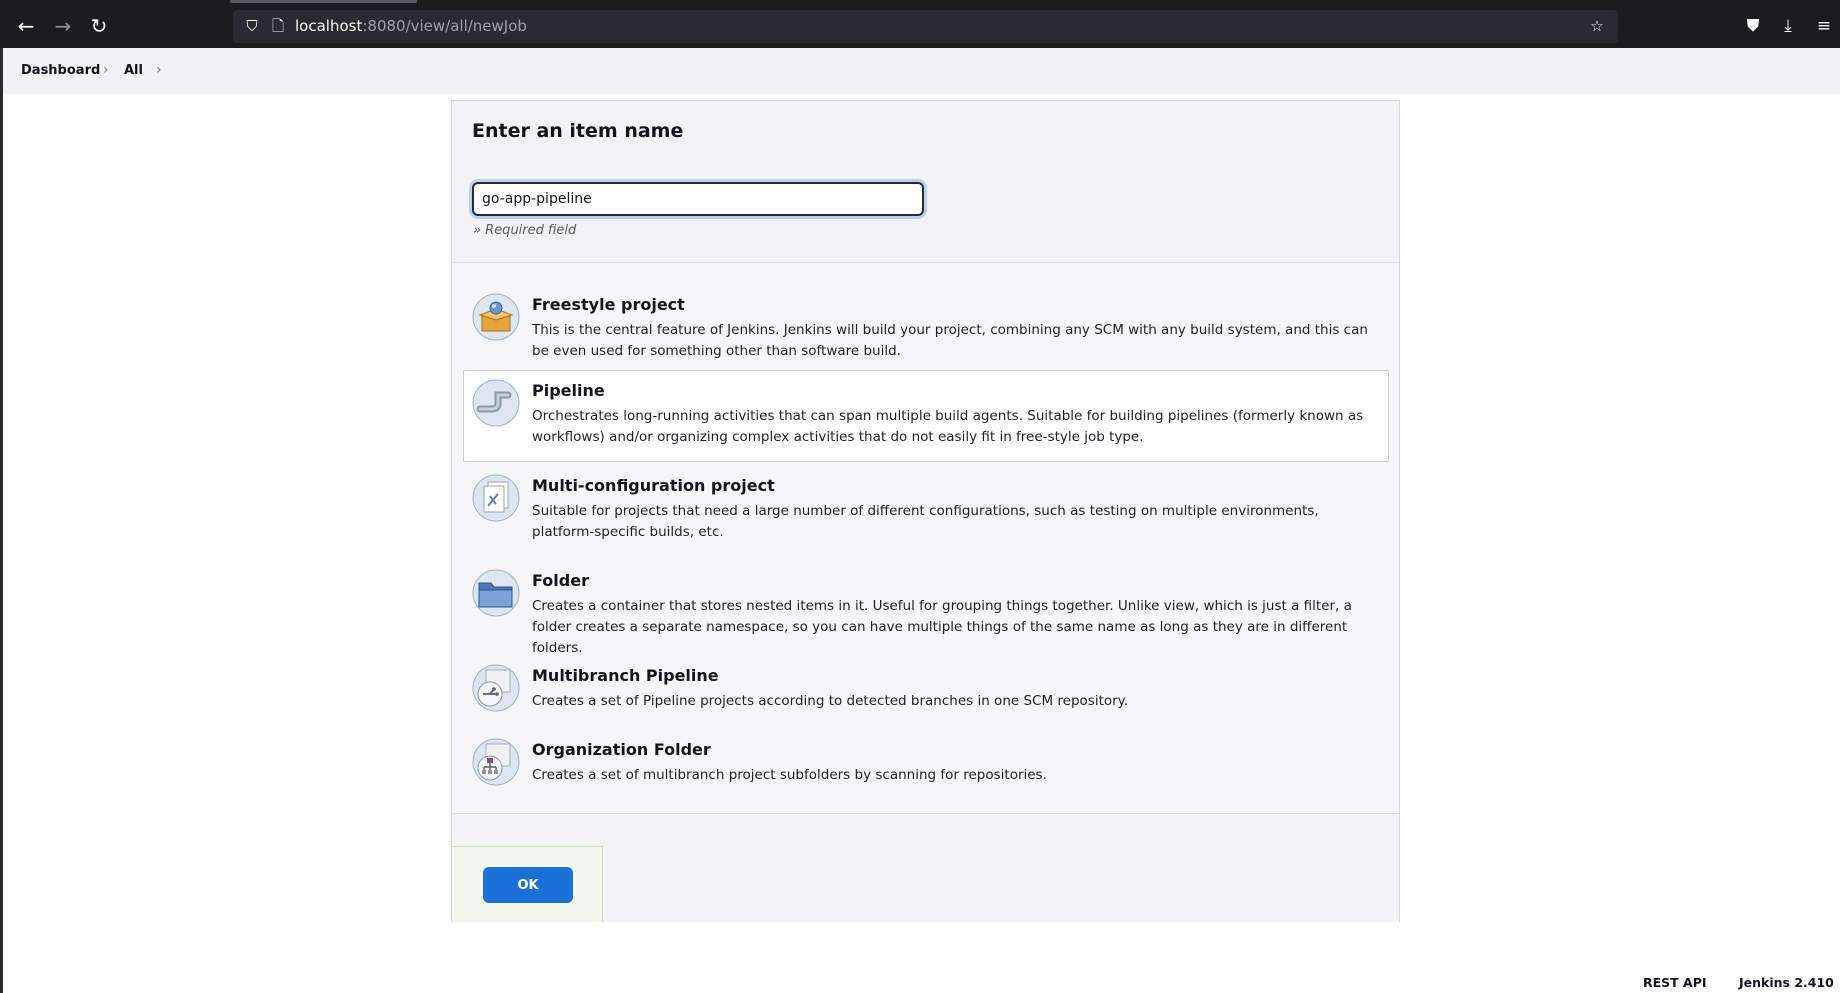 This screenshot has height=993, width=1840. What do you see at coordinates (625, 675) in the screenshot?
I see `item-type-title: Multibranch Pipeline` at bounding box center [625, 675].